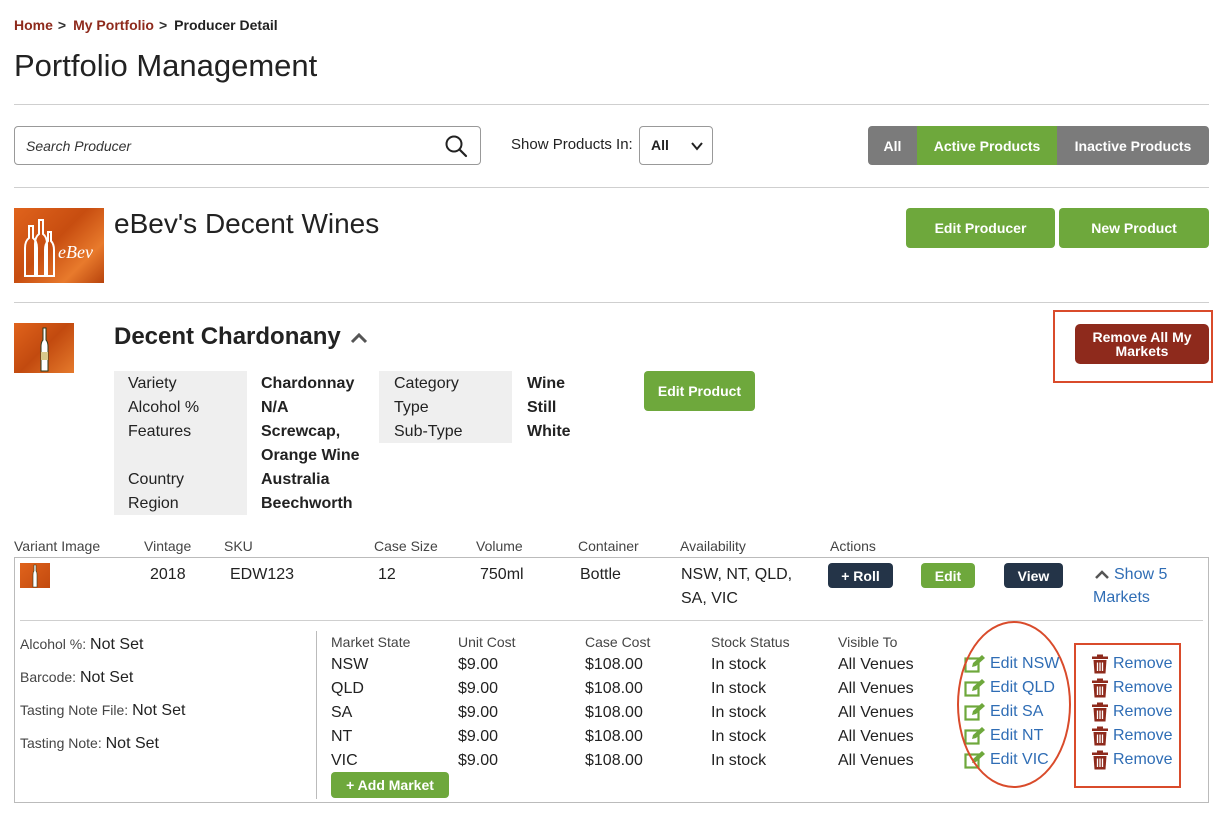  Describe the element at coordinates (868, 642) in the screenshot. I see `market-header-visible-to: Visible To` at that location.